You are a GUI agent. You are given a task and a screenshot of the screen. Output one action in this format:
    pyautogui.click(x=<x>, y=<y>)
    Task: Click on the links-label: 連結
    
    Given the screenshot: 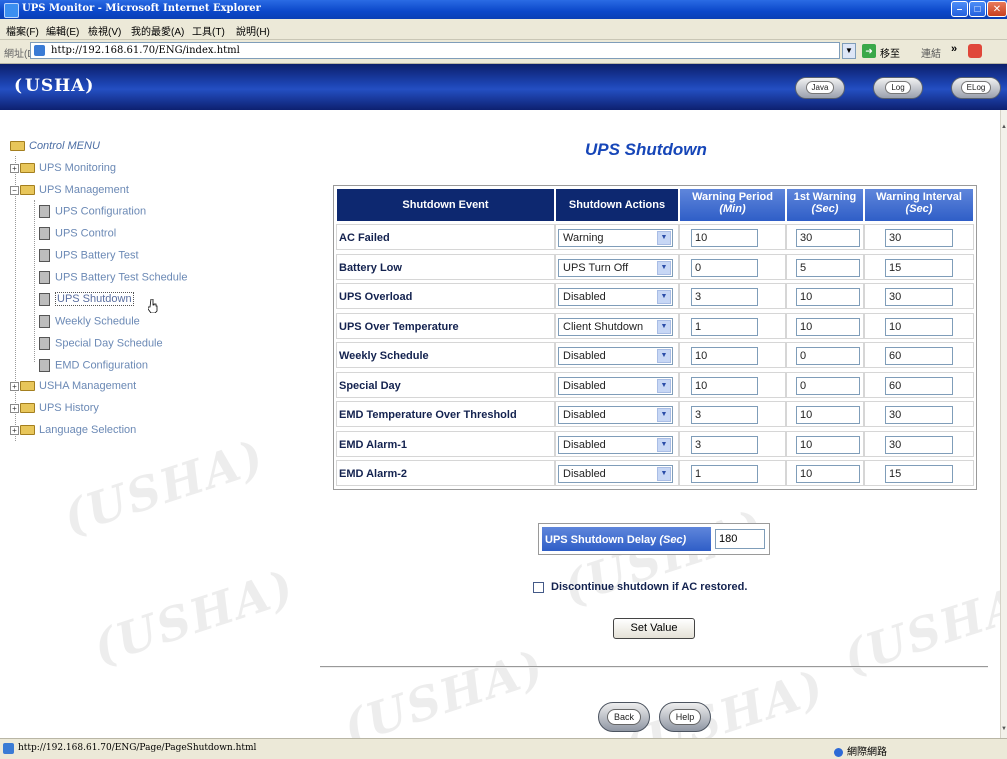 What is the action you would take?
    pyautogui.click(x=931, y=52)
    